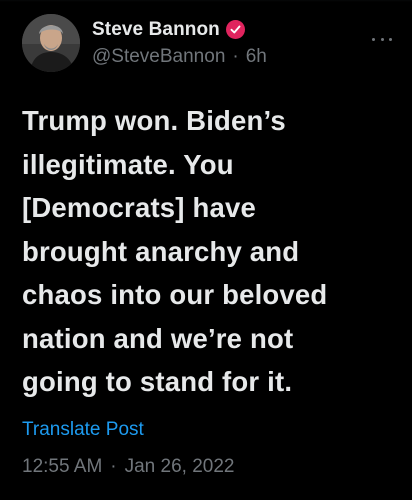 Image resolution: width=412 pixels, height=500 pixels. What do you see at coordinates (382, 39) in the screenshot?
I see `more-horizontal-icon` at bounding box center [382, 39].